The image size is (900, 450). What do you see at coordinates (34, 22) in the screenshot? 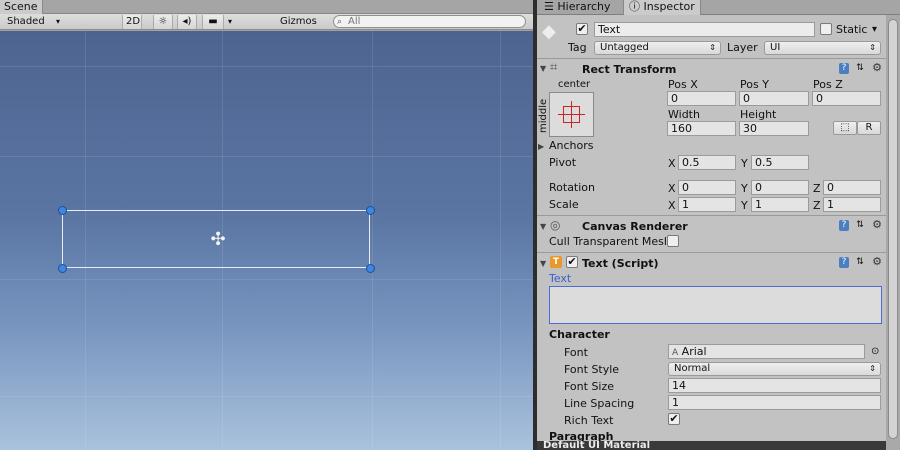
I see `shading-mode-dropdown: Shaded ▾` at bounding box center [34, 22].